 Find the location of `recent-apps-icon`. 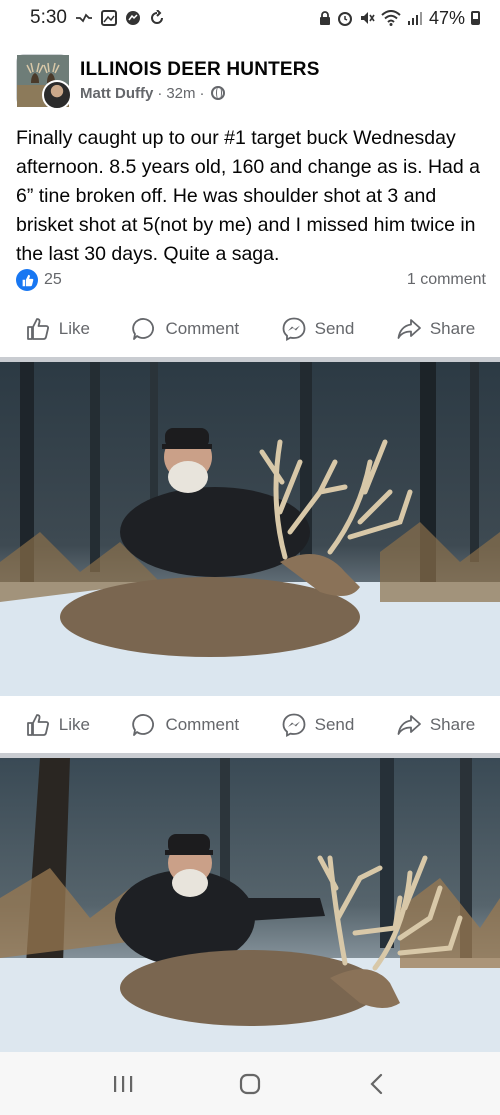

recent-apps-icon is located at coordinates (123, 1083).